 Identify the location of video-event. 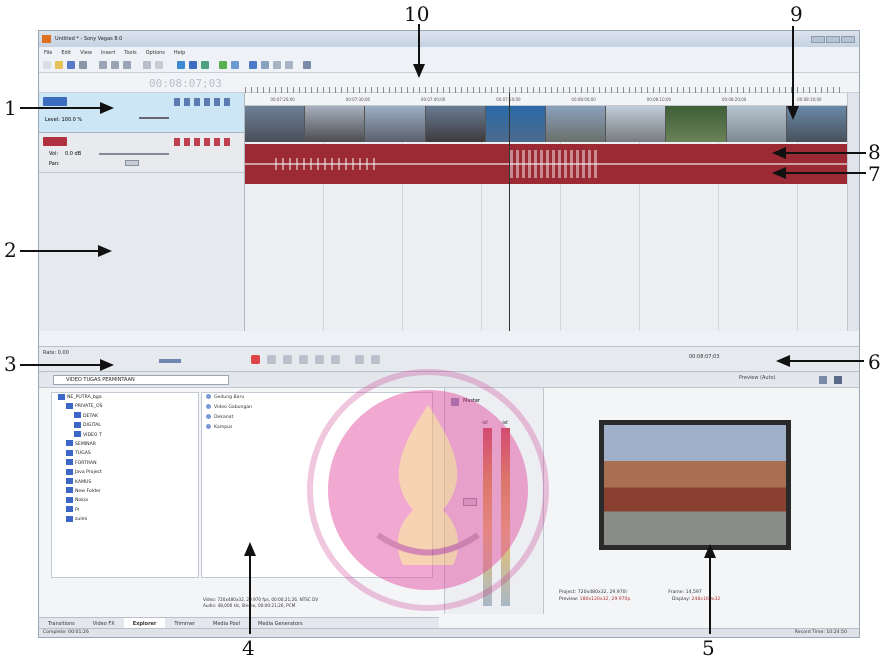
(546, 124).